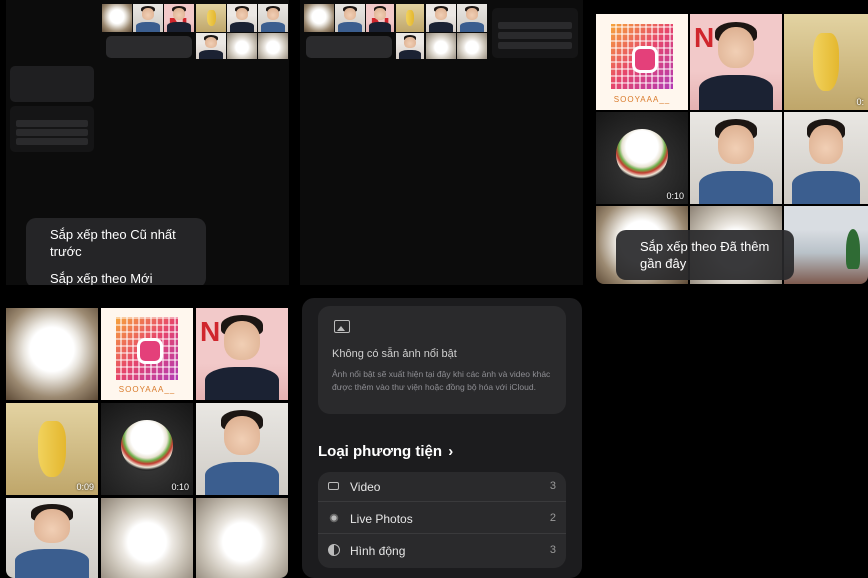 The image size is (868, 578). I want to click on media-type-label: Hình động, so click(378, 551).